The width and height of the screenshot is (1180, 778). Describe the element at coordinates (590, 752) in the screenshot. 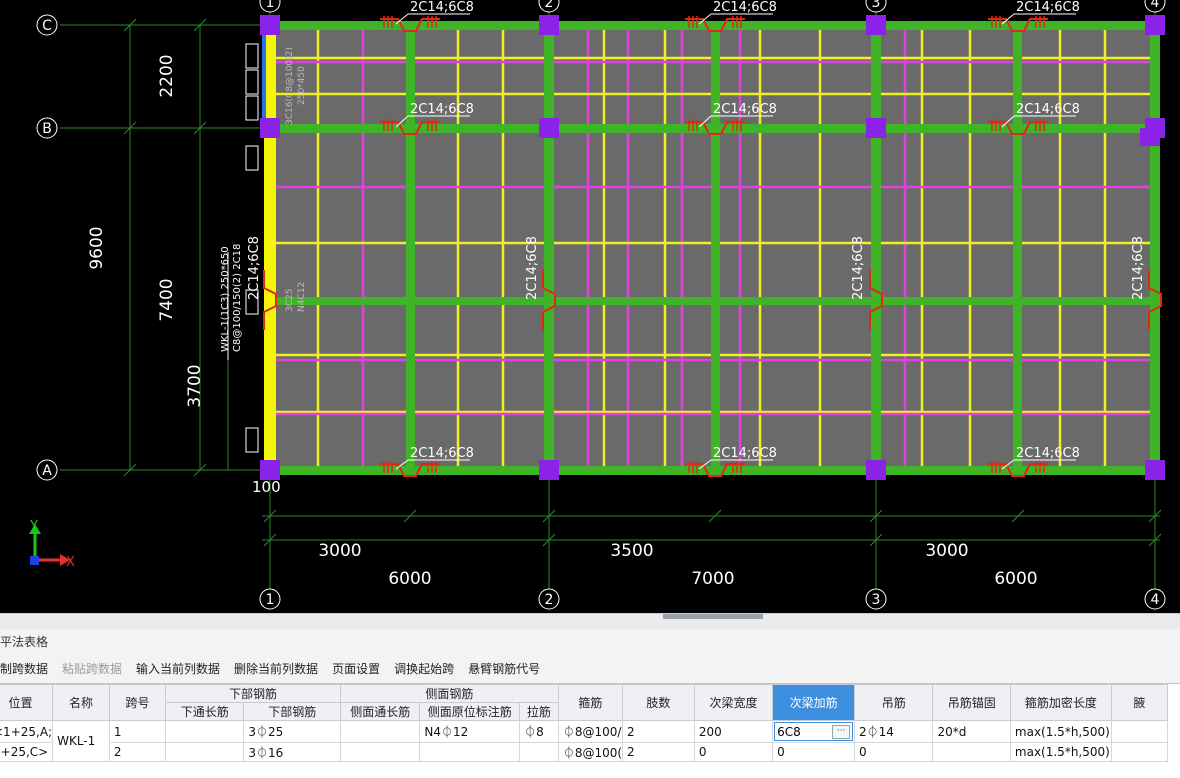

I see `cell-stirrup: ⏀8@100(` at that location.